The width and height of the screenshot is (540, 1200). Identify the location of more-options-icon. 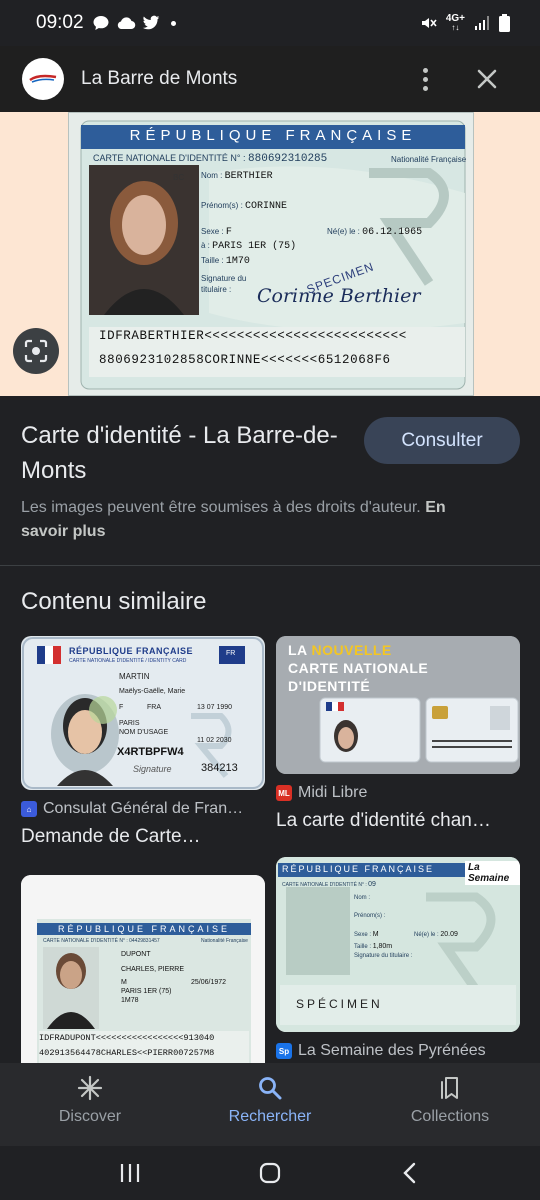
(425, 79).